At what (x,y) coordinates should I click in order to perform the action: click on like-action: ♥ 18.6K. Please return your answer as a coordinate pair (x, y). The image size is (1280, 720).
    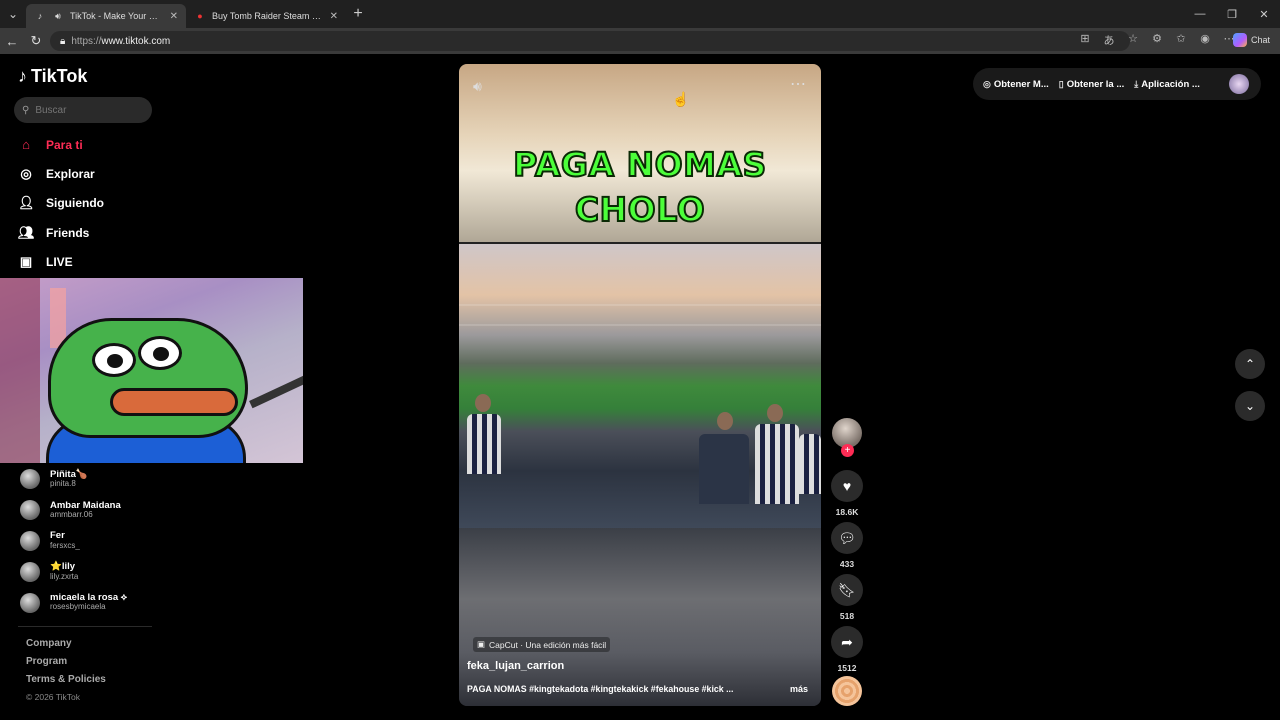
    Looking at the image, I should click on (847, 493).